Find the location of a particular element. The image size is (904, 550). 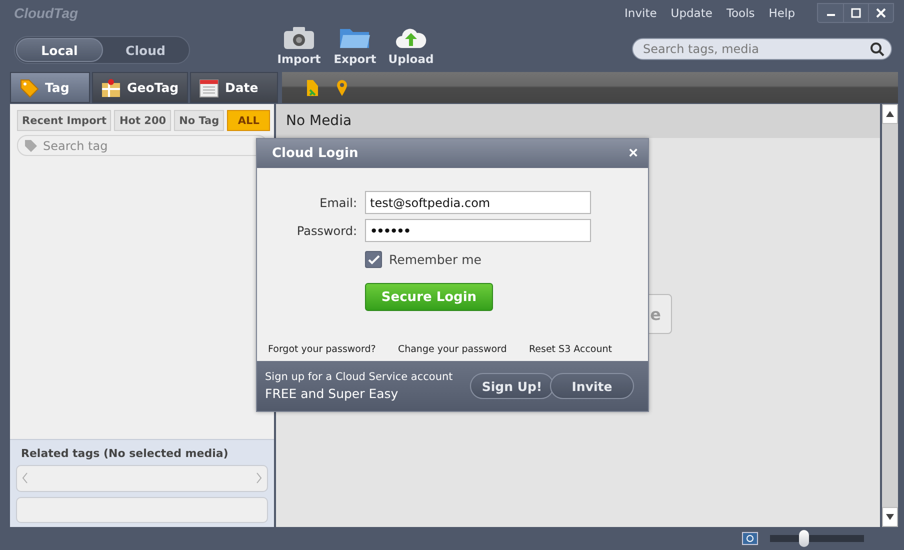

folder-icon is located at coordinates (355, 38).